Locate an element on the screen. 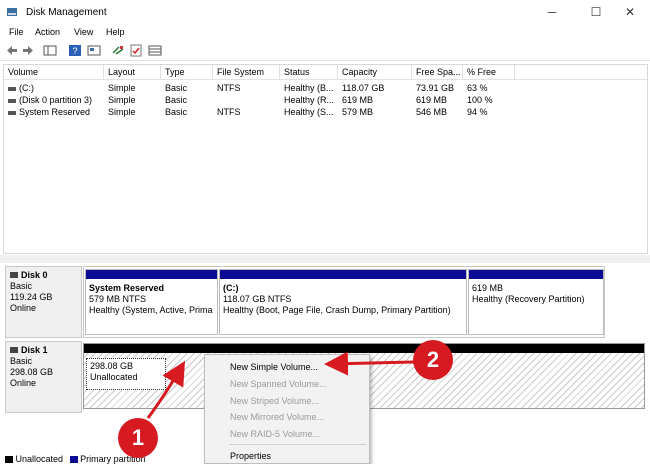 This screenshot has height=464, width=650. checklist-icon is located at coordinates (136, 50).